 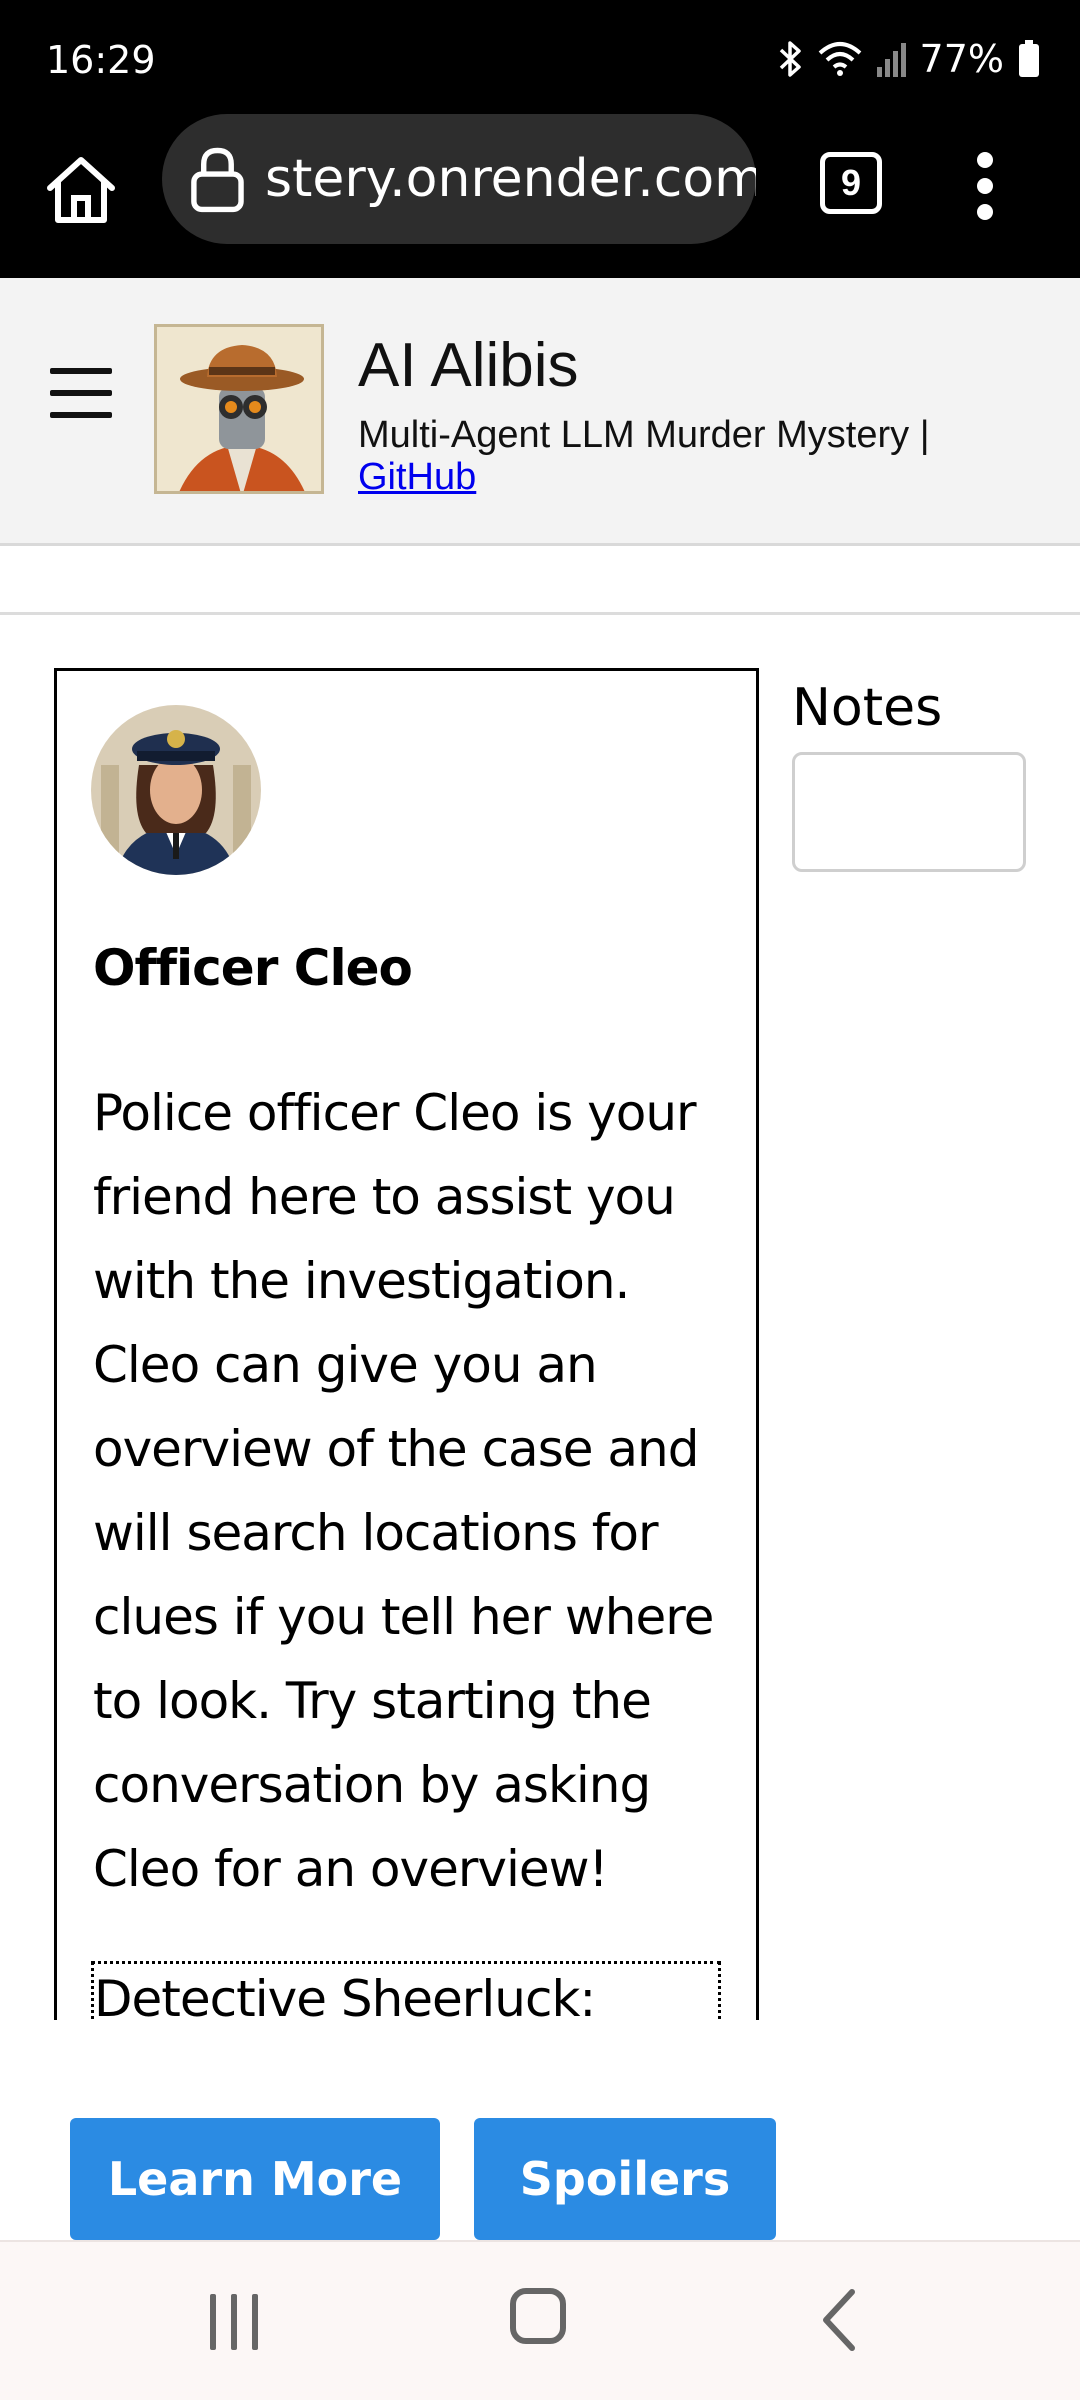 What do you see at coordinates (255, 2179) in the screenshot?
I see `learn-more-button: Learn More` at bounding box center [255, 2179].